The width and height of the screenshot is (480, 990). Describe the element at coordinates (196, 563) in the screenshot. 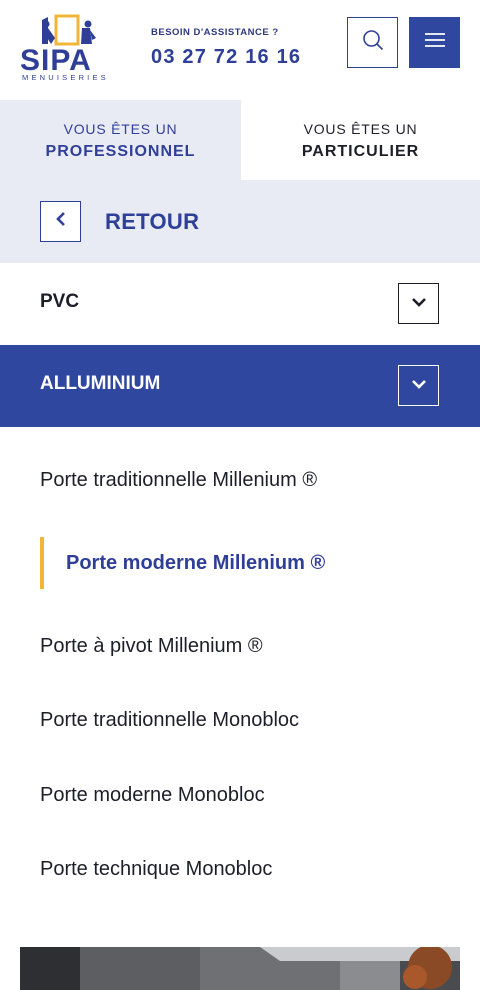

I see `sub-item-active-label: Porte moderne Millenium ®` at that location.